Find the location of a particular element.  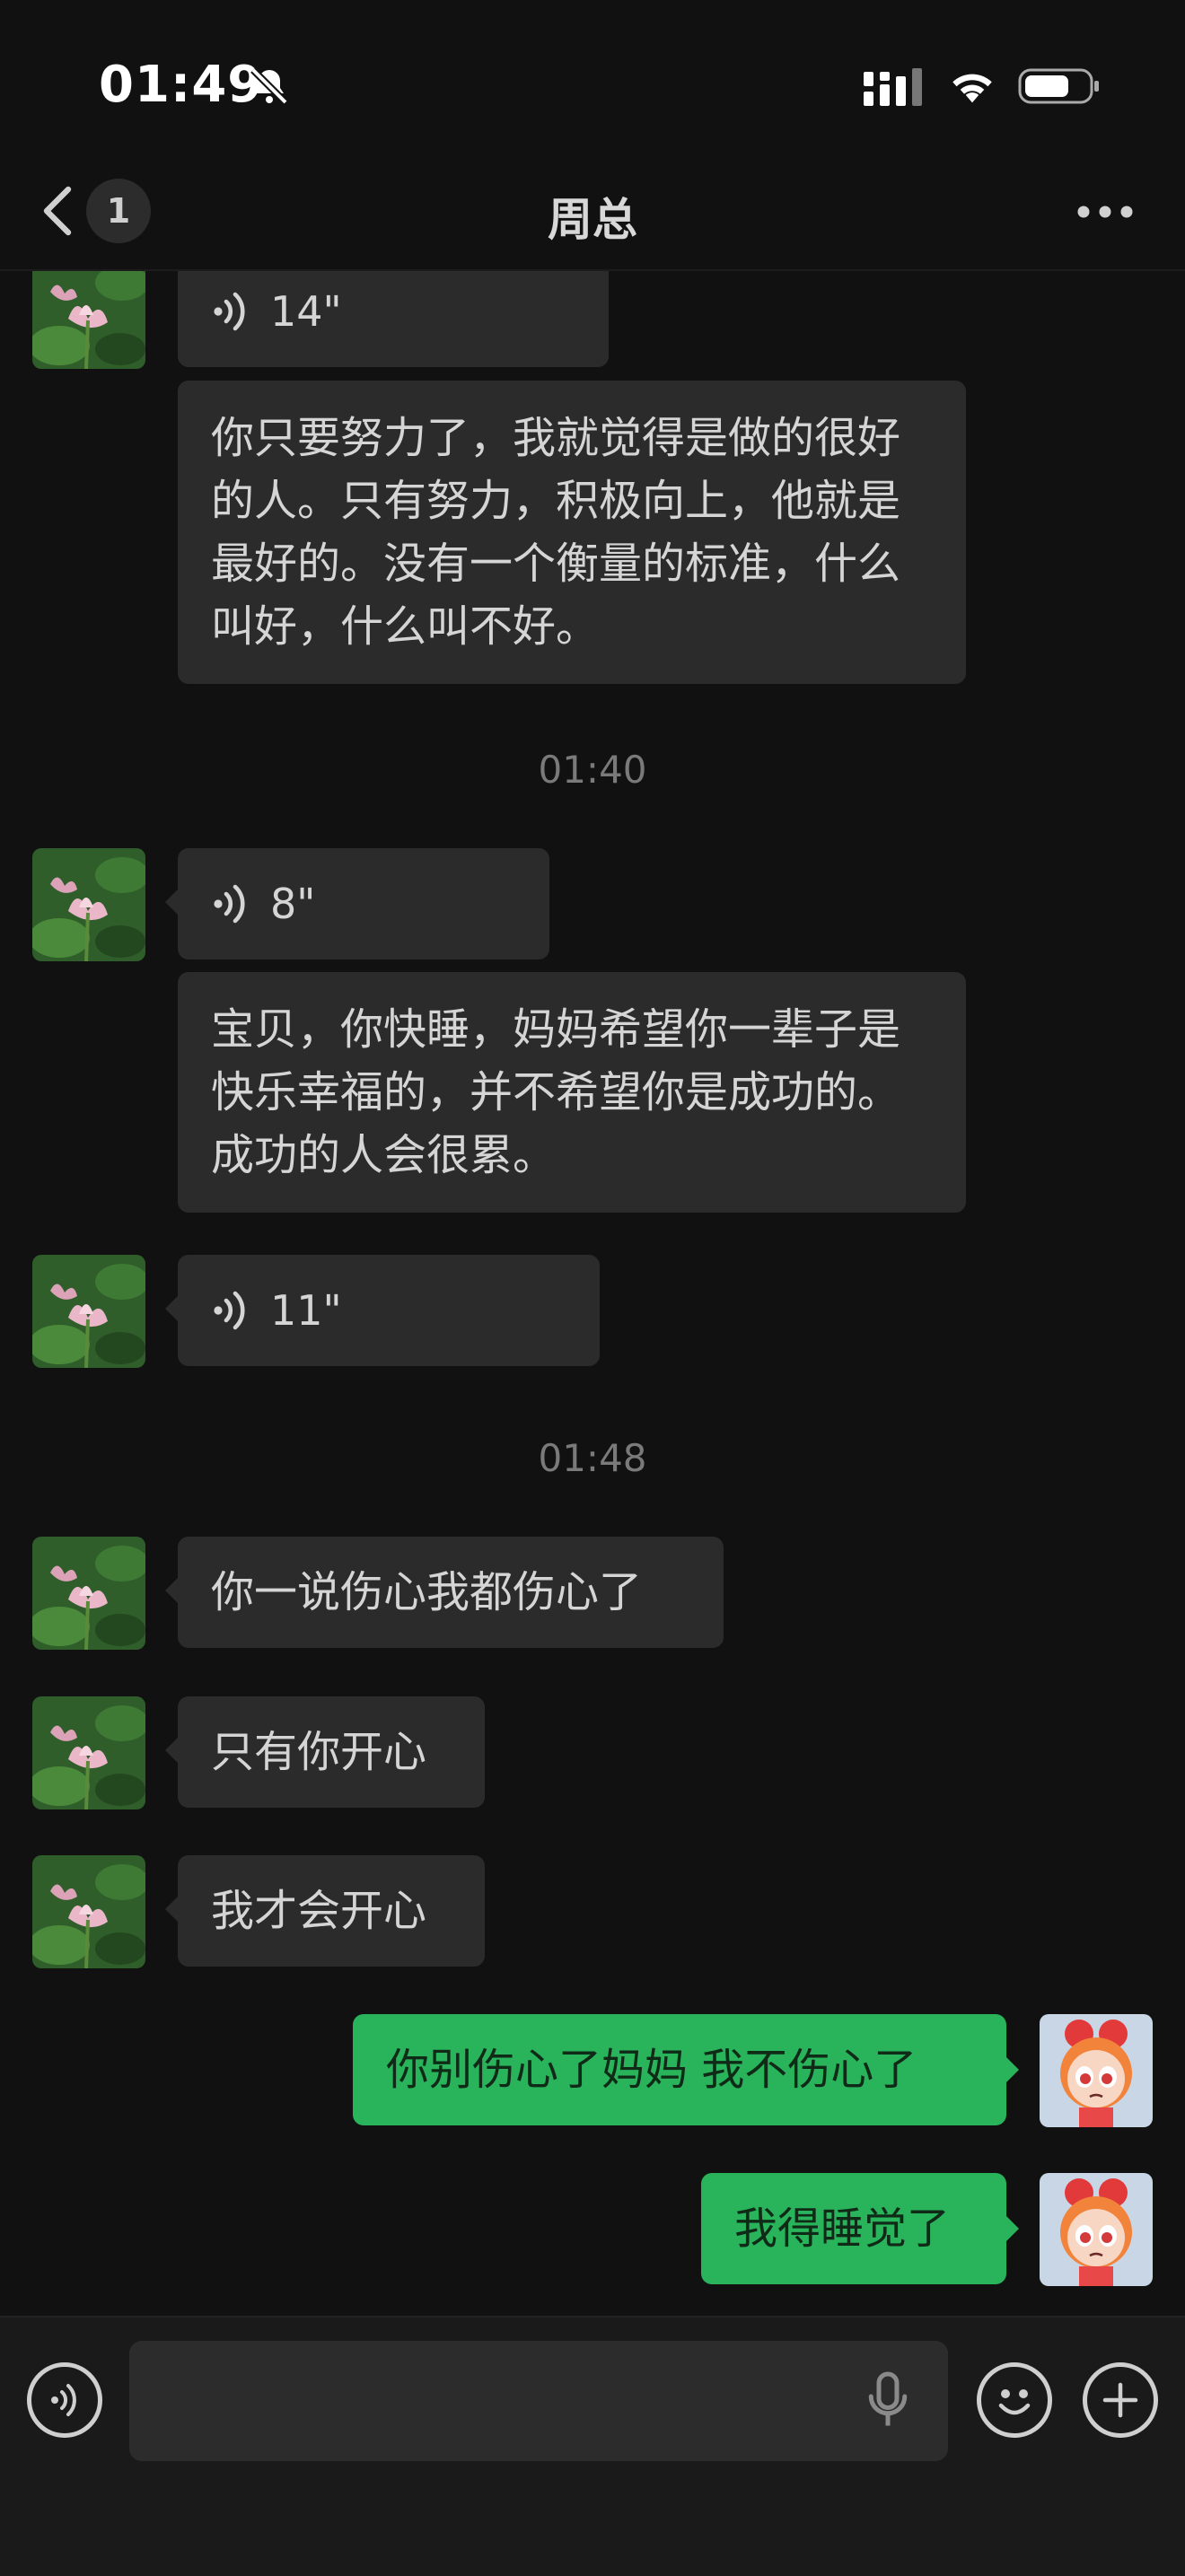

more-functions-button is located at coordinates (1120, 2400).